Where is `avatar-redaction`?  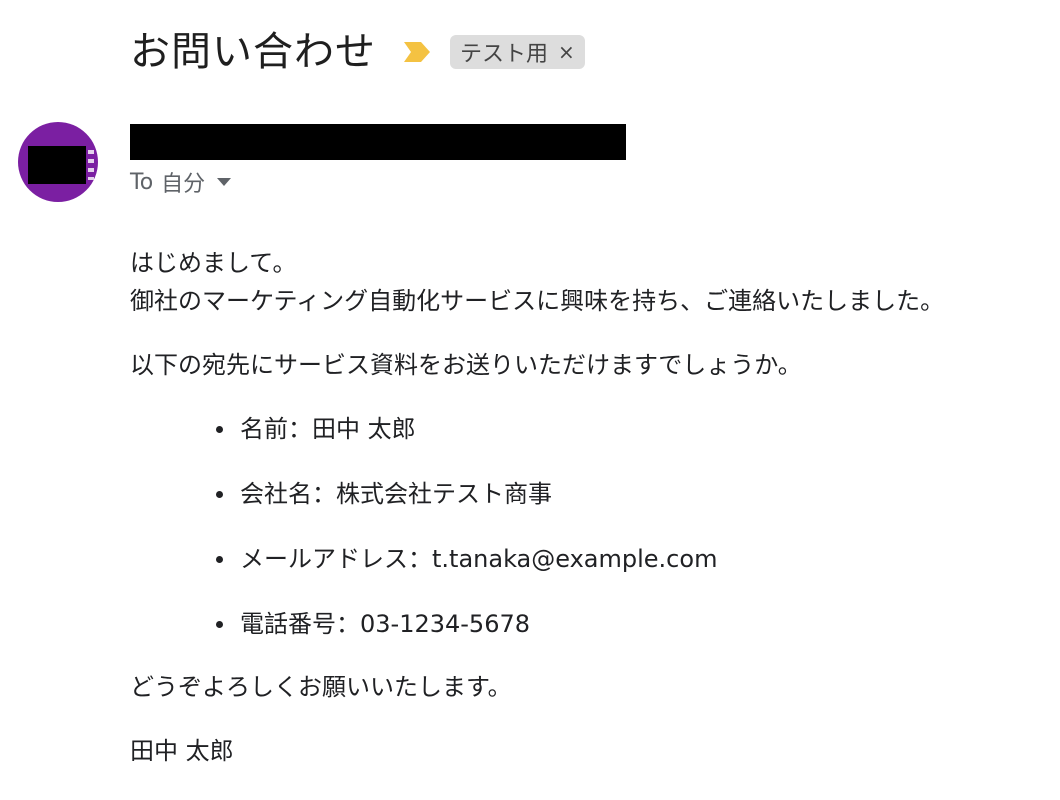 avatar-redaction is located at coordinates (57, 165).